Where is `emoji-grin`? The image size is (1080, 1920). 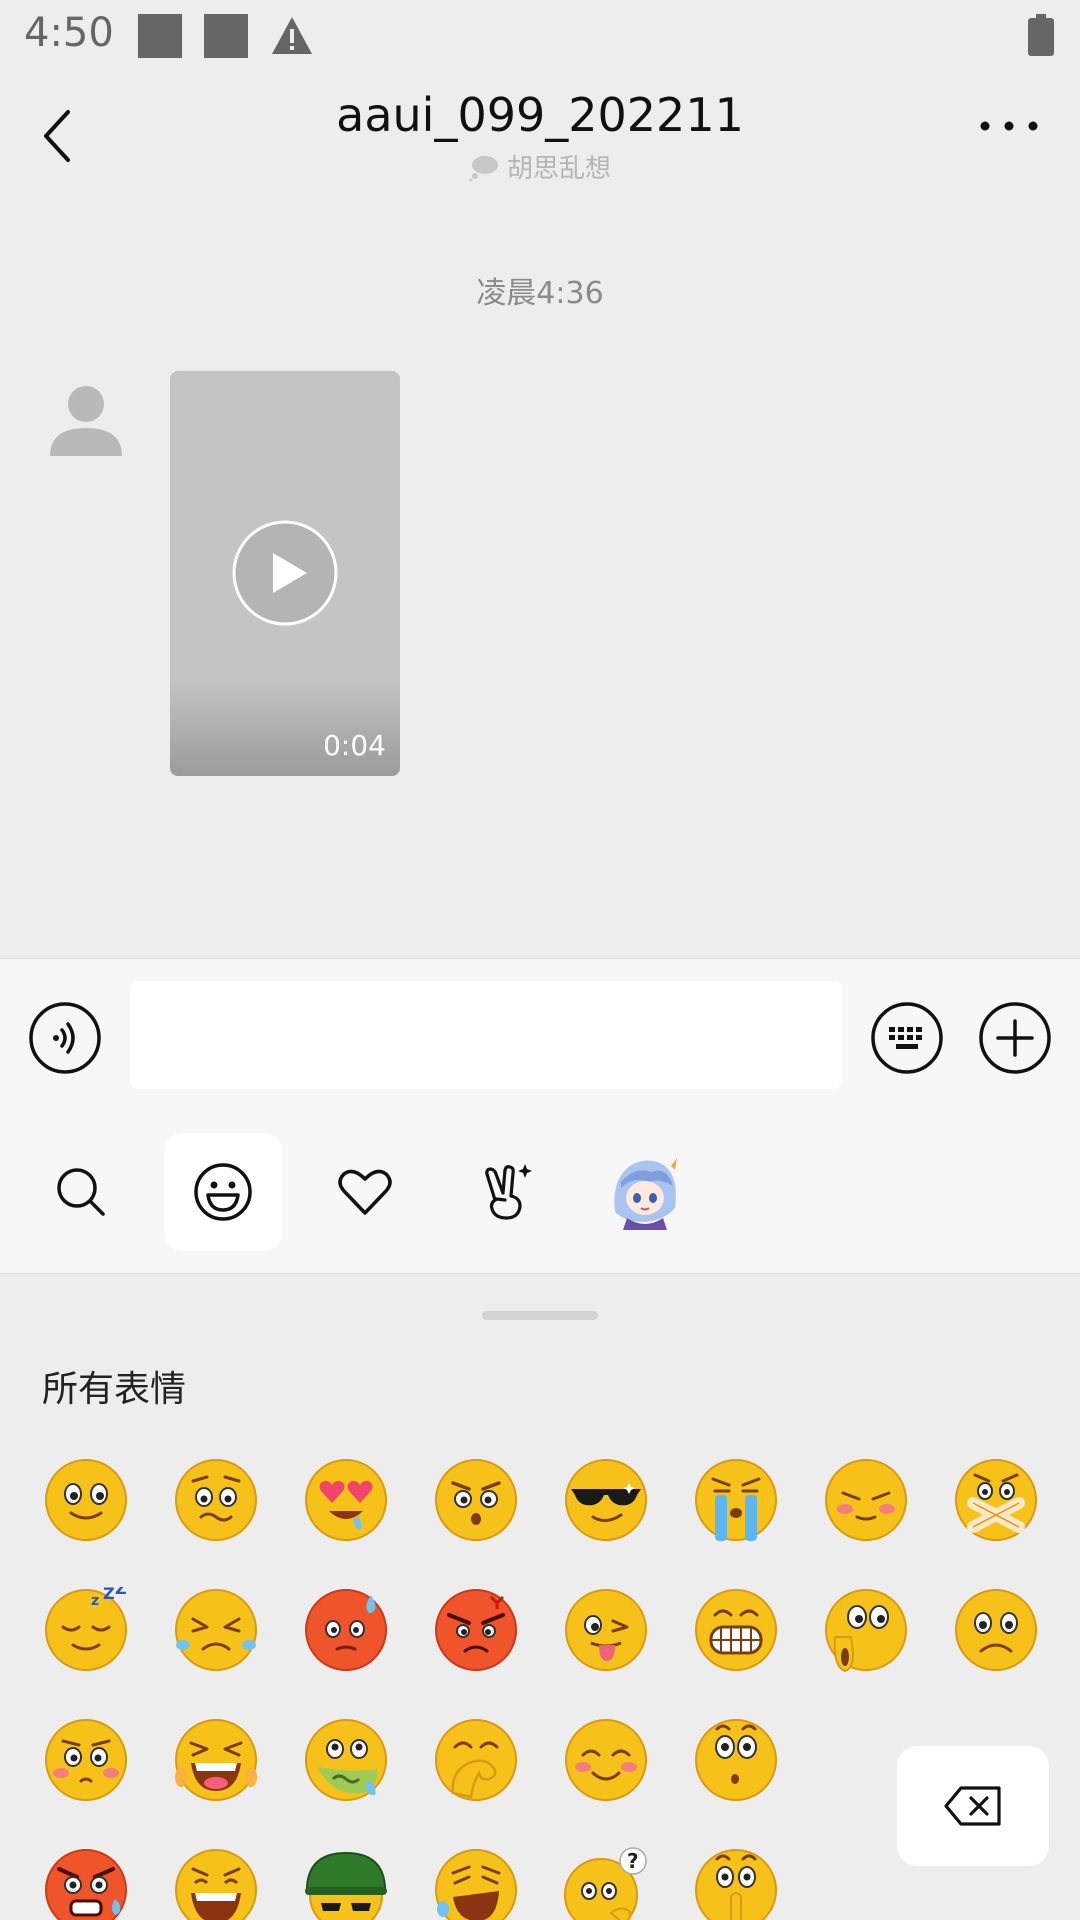
emoji-grin is located at coordinates (736, 1630).